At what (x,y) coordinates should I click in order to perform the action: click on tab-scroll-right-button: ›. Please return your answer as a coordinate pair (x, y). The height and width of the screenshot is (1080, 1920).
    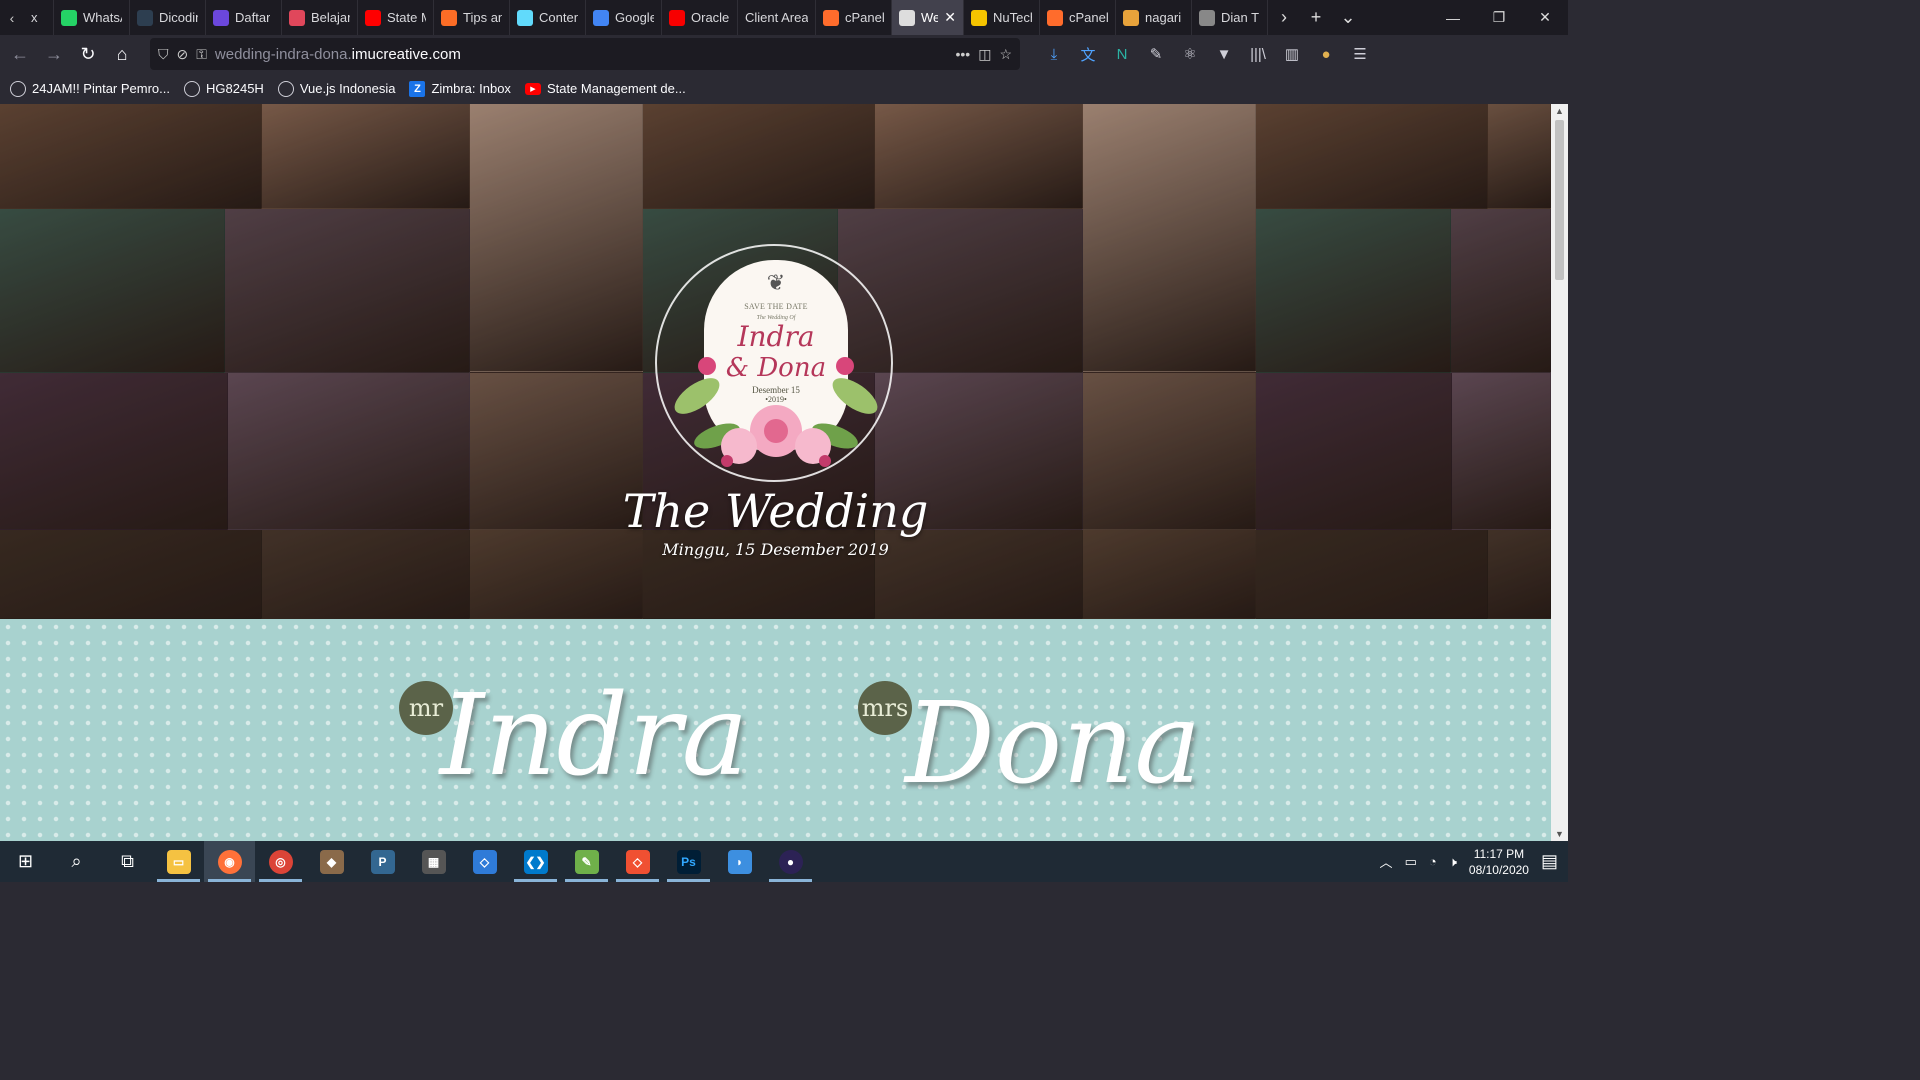
    Looking at the image, I should click on (1284, 17).